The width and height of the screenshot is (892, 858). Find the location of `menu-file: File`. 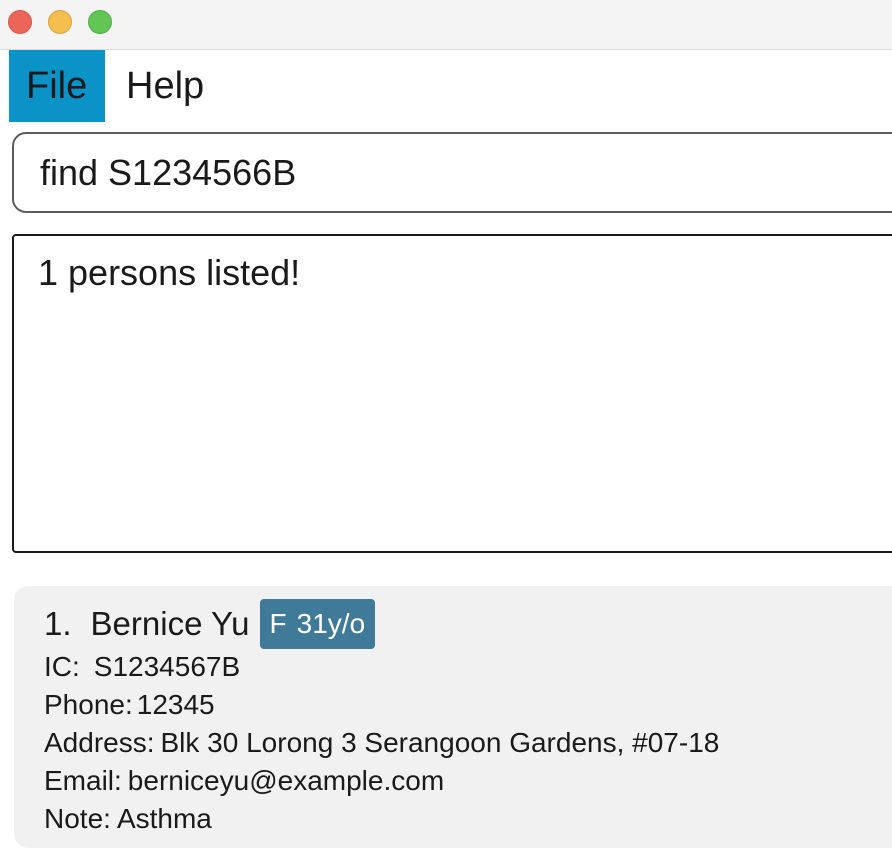

menu-file: File is located at coordinates (57, 86).